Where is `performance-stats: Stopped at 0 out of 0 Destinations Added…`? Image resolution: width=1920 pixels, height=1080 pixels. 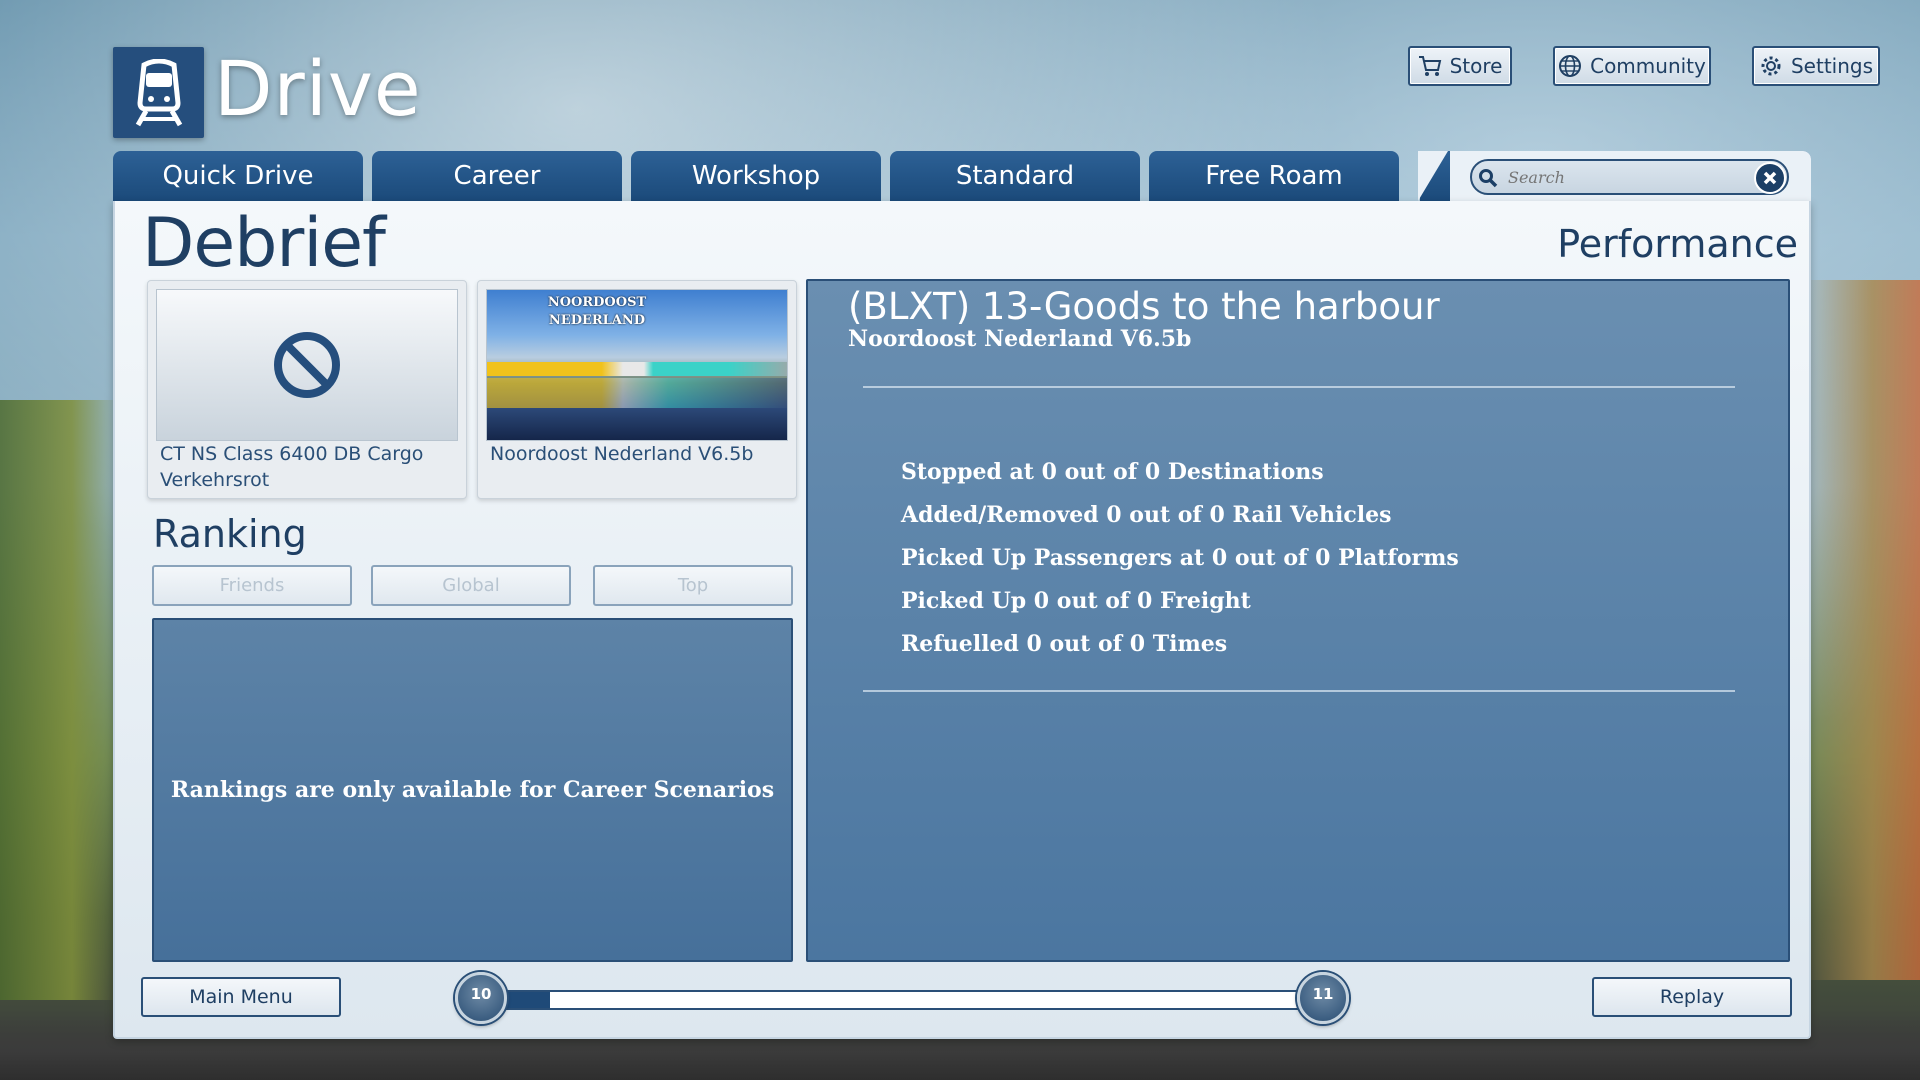
performance-stats: Stopped at 0 out of 0 Destinations Added… is located at coordinates (1180, 558).